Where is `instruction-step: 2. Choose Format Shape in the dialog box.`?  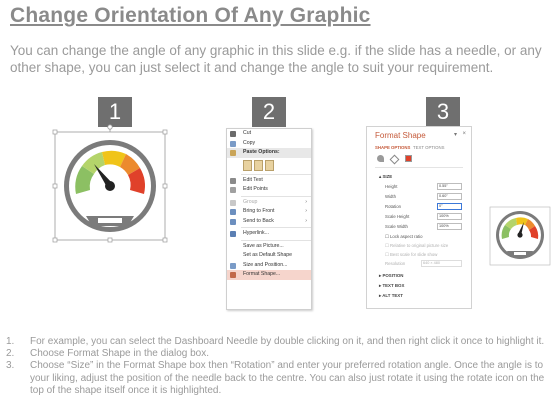
instruction-step: 2. Choose Format Shape in the dialog box. is located at coordinates (107, 354).